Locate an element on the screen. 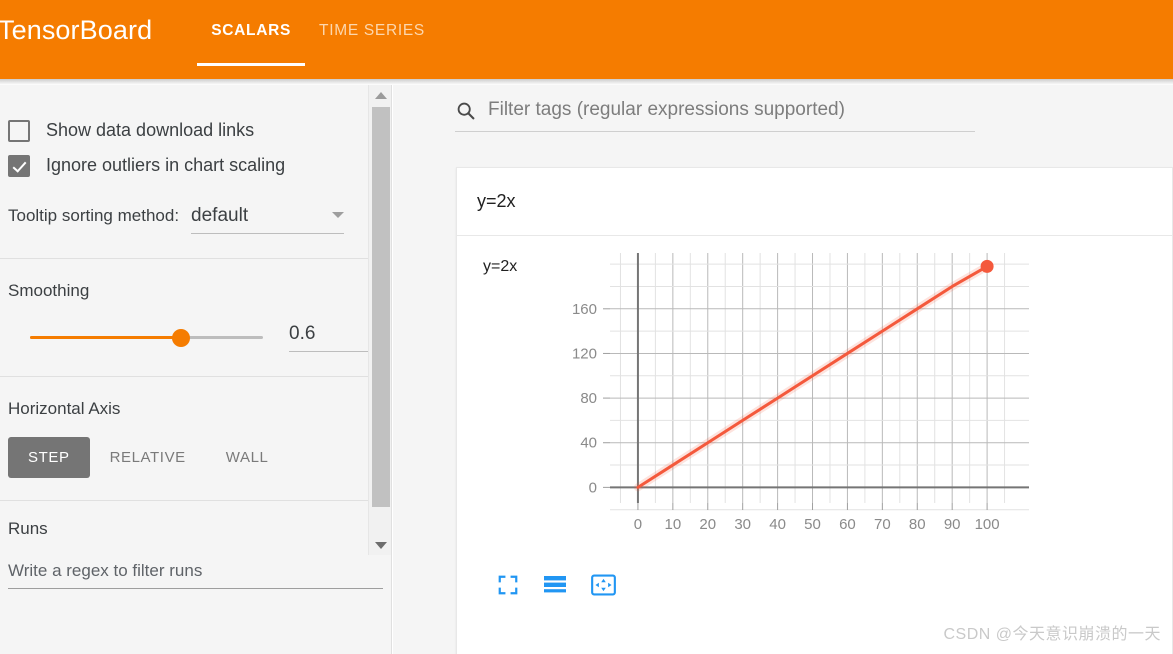 The image size is (1173, 654). chart-x-tick-label: 20 is located at coordinates (707, 524).